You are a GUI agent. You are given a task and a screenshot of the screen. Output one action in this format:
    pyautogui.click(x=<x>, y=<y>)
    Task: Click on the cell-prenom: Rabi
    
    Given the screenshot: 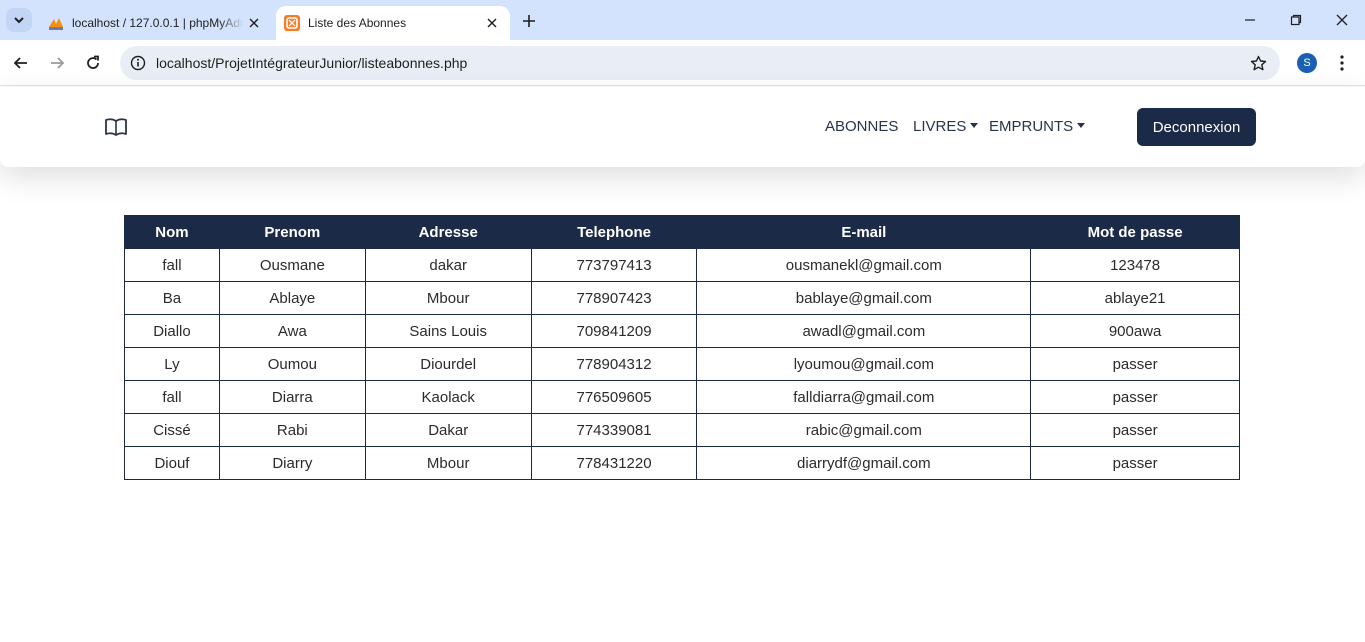 What is the action you would take?
    pyautogui.click(x=292, y=430)
    